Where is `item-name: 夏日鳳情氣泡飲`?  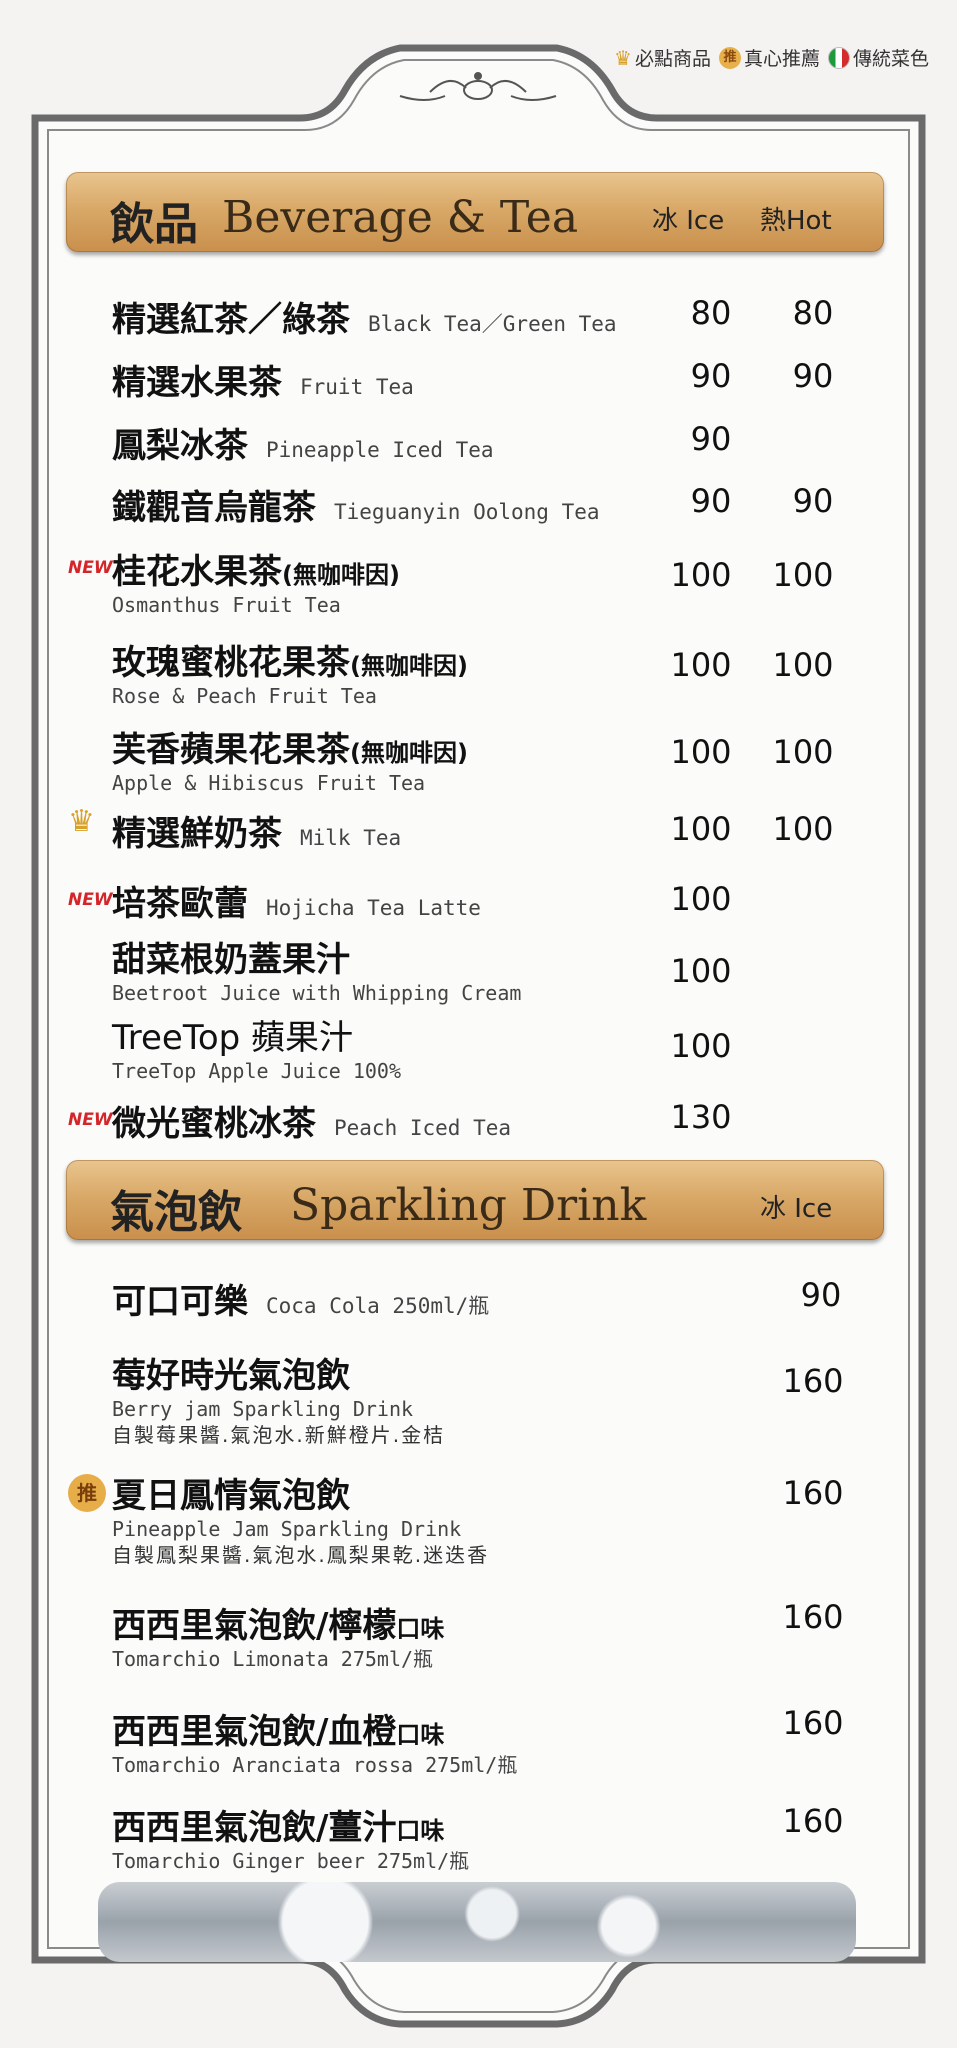 item-name: 夏日鳳情氣泡飲 is located at coordinates (231, 1496).